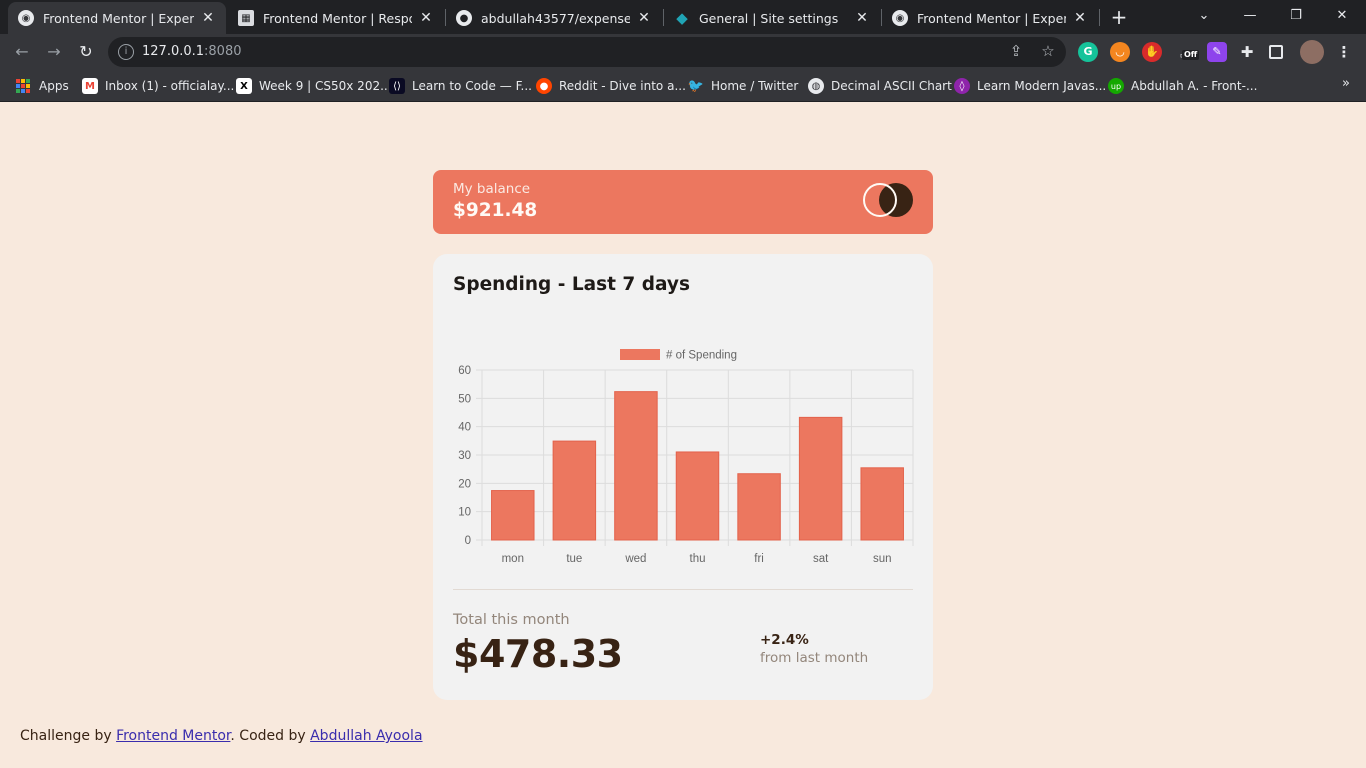  What do you see at coordinates (1099, 17) in the screenshot?
I see `tab-separator` at bounding box center [1099, 17].